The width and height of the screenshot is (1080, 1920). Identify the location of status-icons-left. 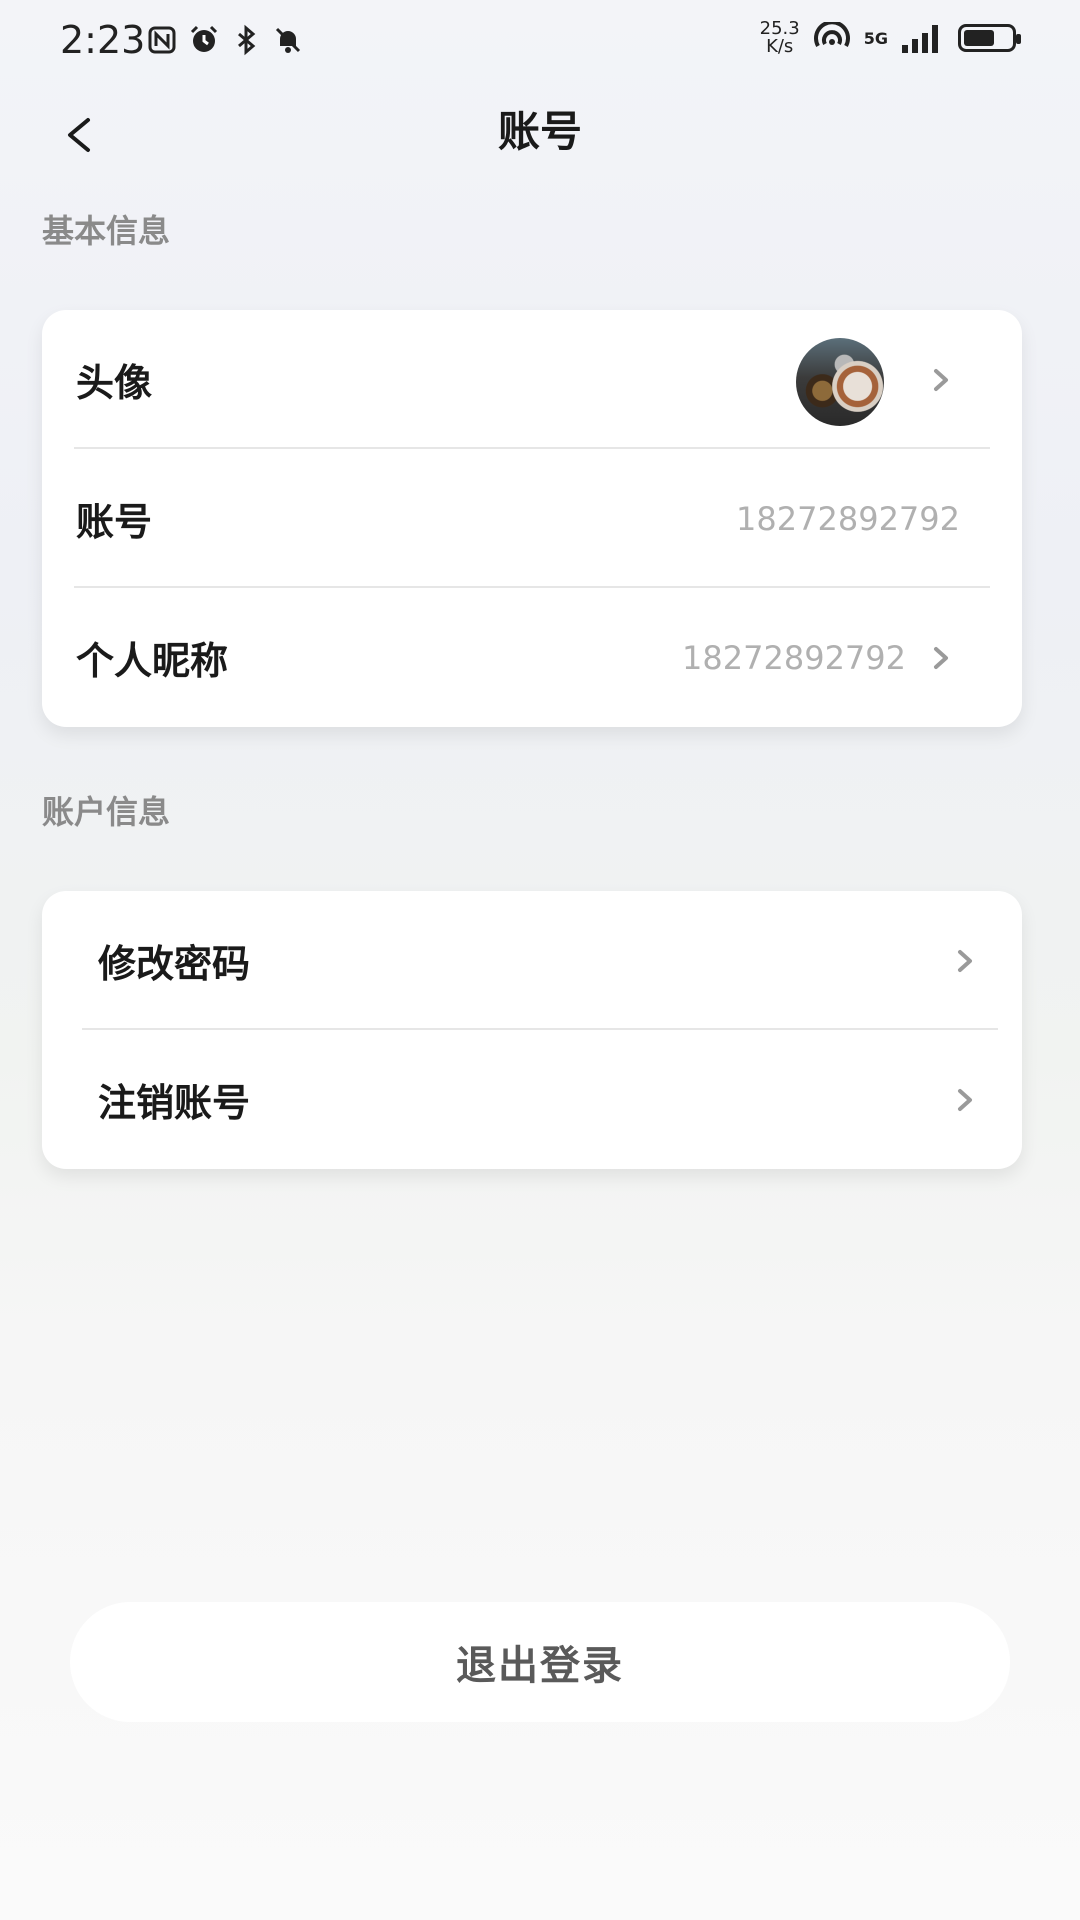
(225, 40).